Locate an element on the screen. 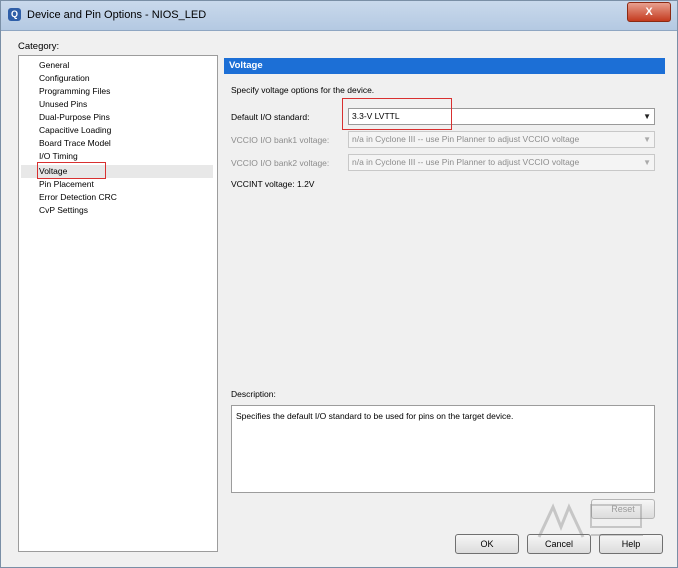 The image size is (678, 568). category-label: Category: is located at coordinates (39, 46).